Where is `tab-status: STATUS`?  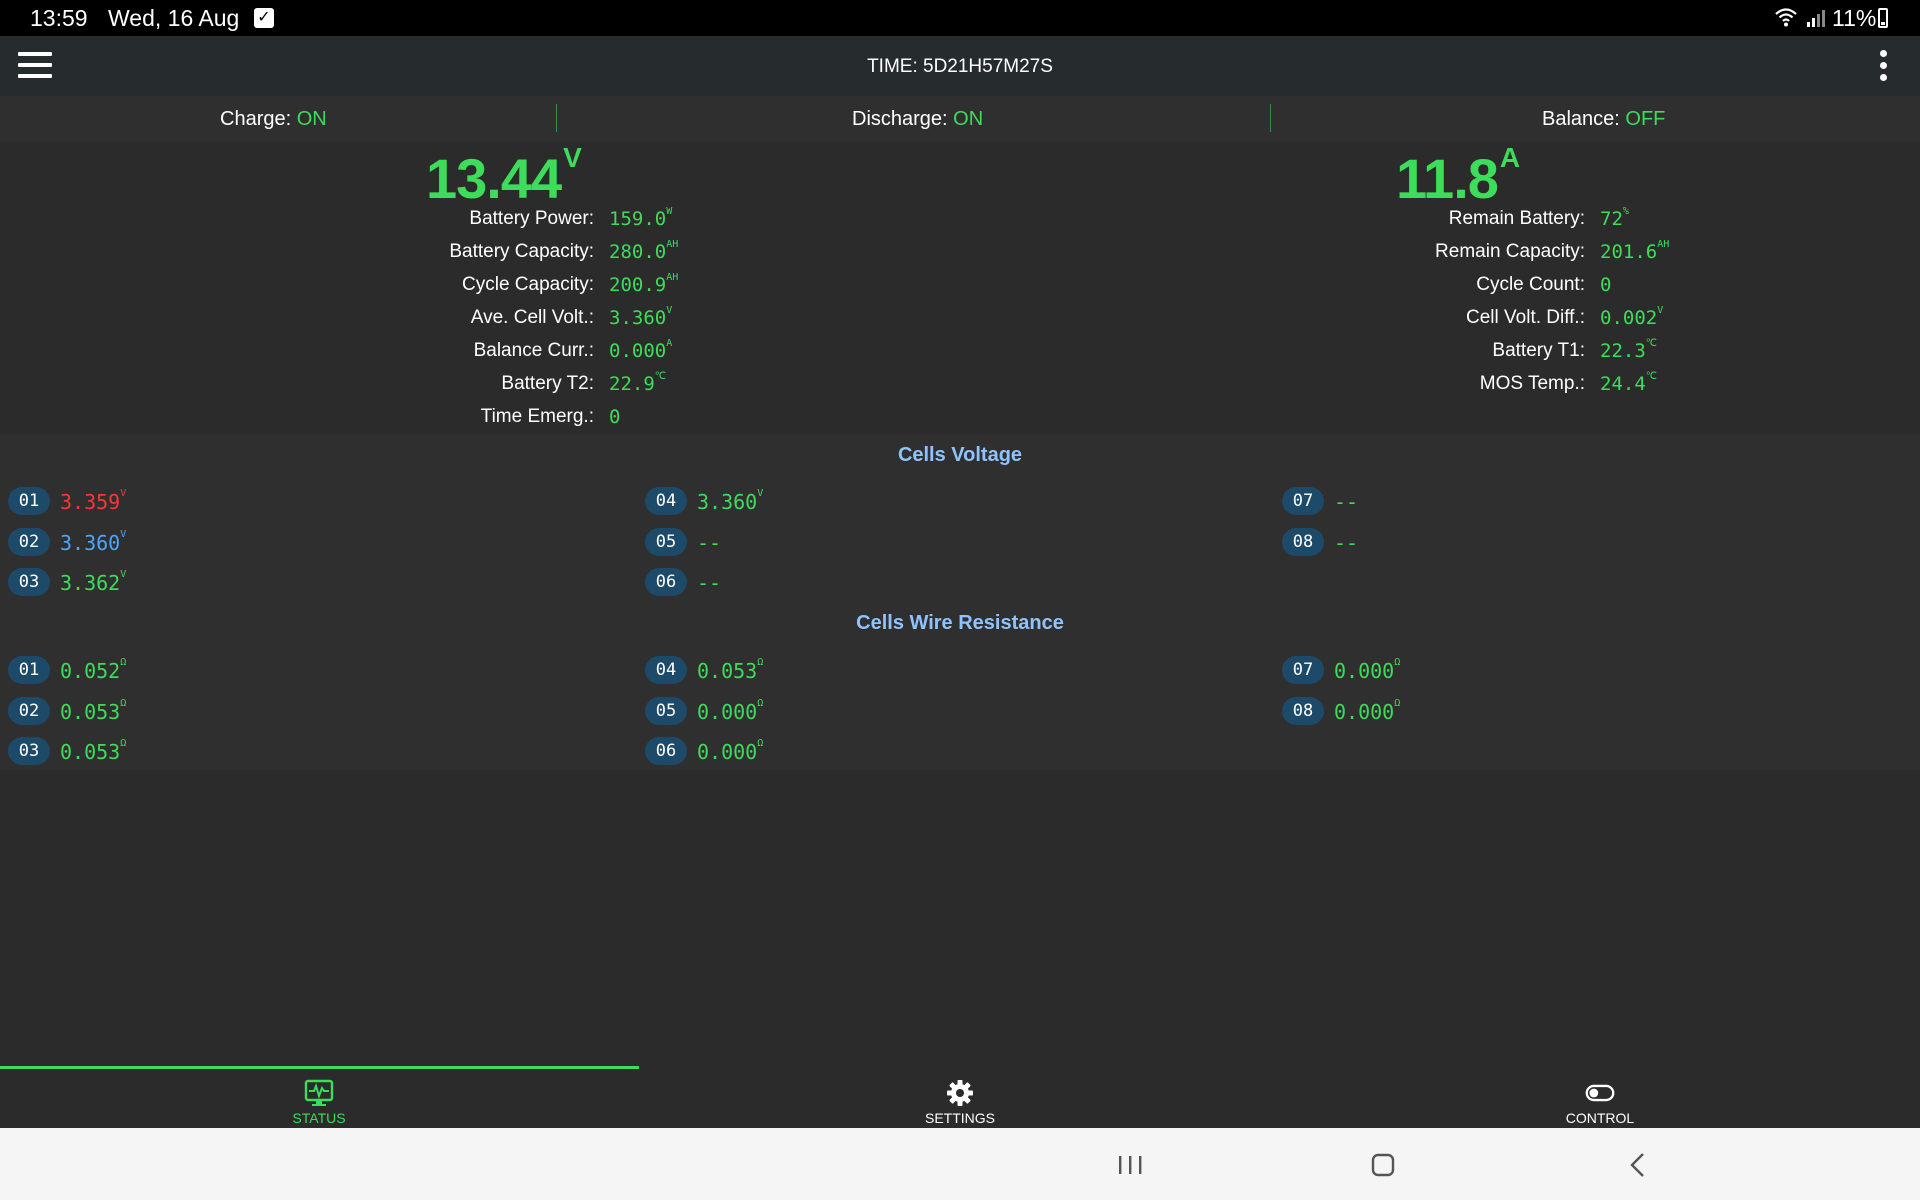
tab-status: STATUS is located at coordinates (319, 1099).